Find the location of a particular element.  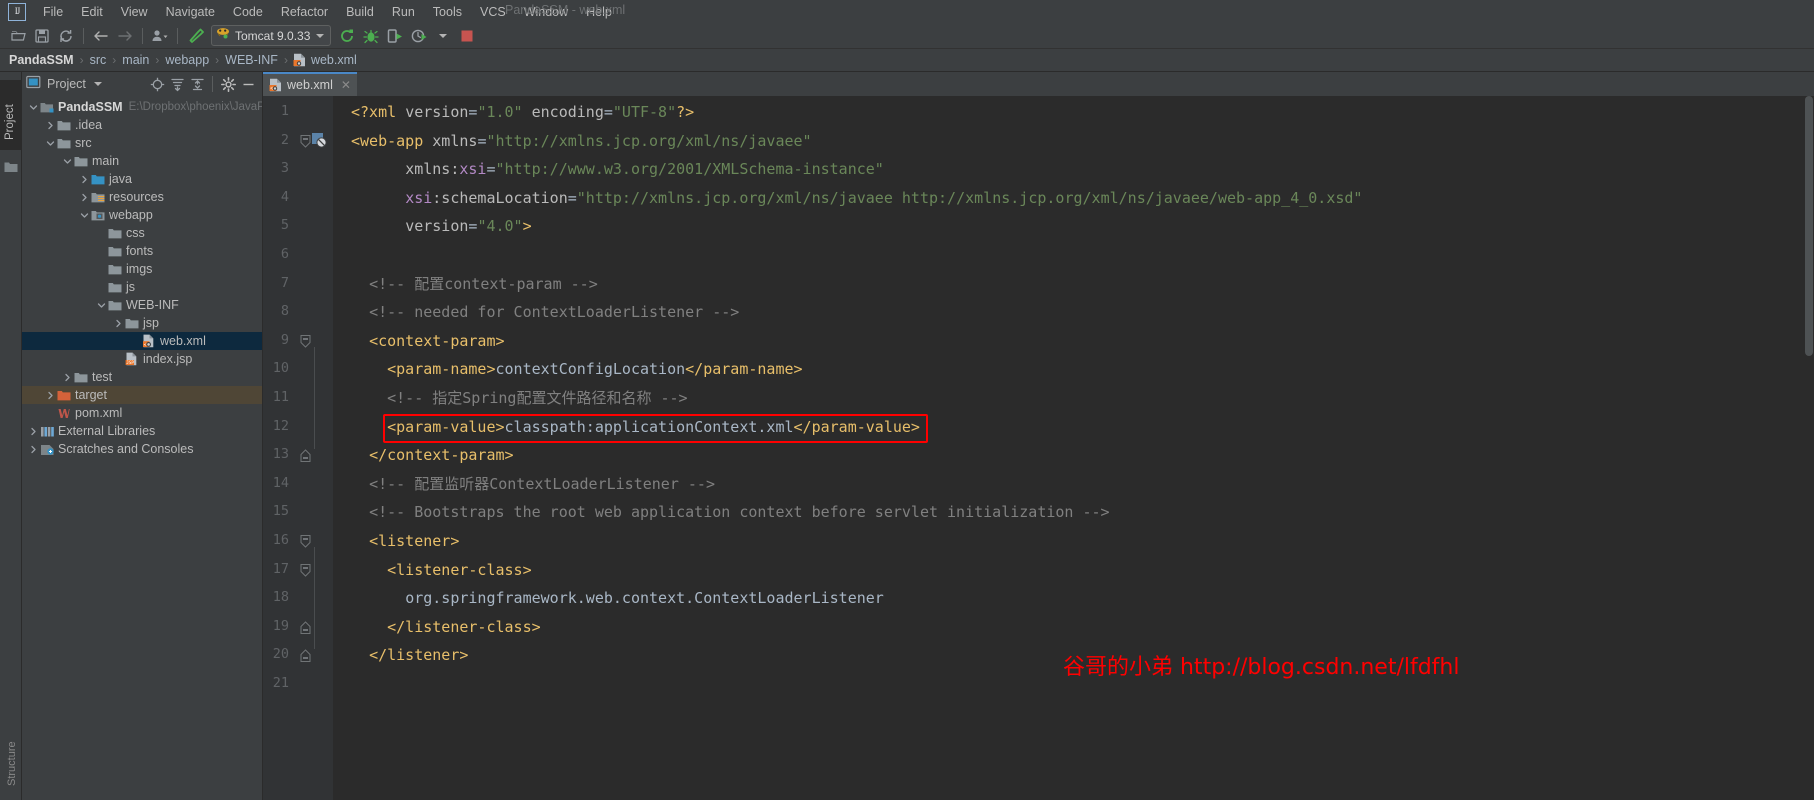

settings-gear-icon is located at coordinates (228, 84).